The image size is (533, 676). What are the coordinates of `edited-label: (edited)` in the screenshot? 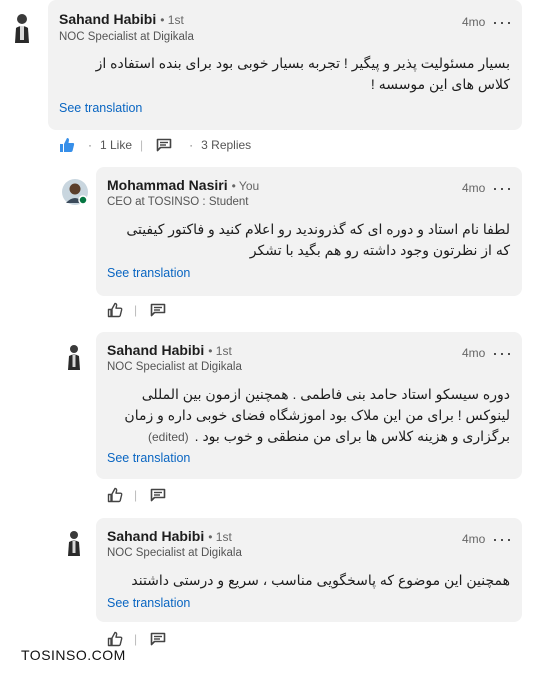 It's located at (168, 437).